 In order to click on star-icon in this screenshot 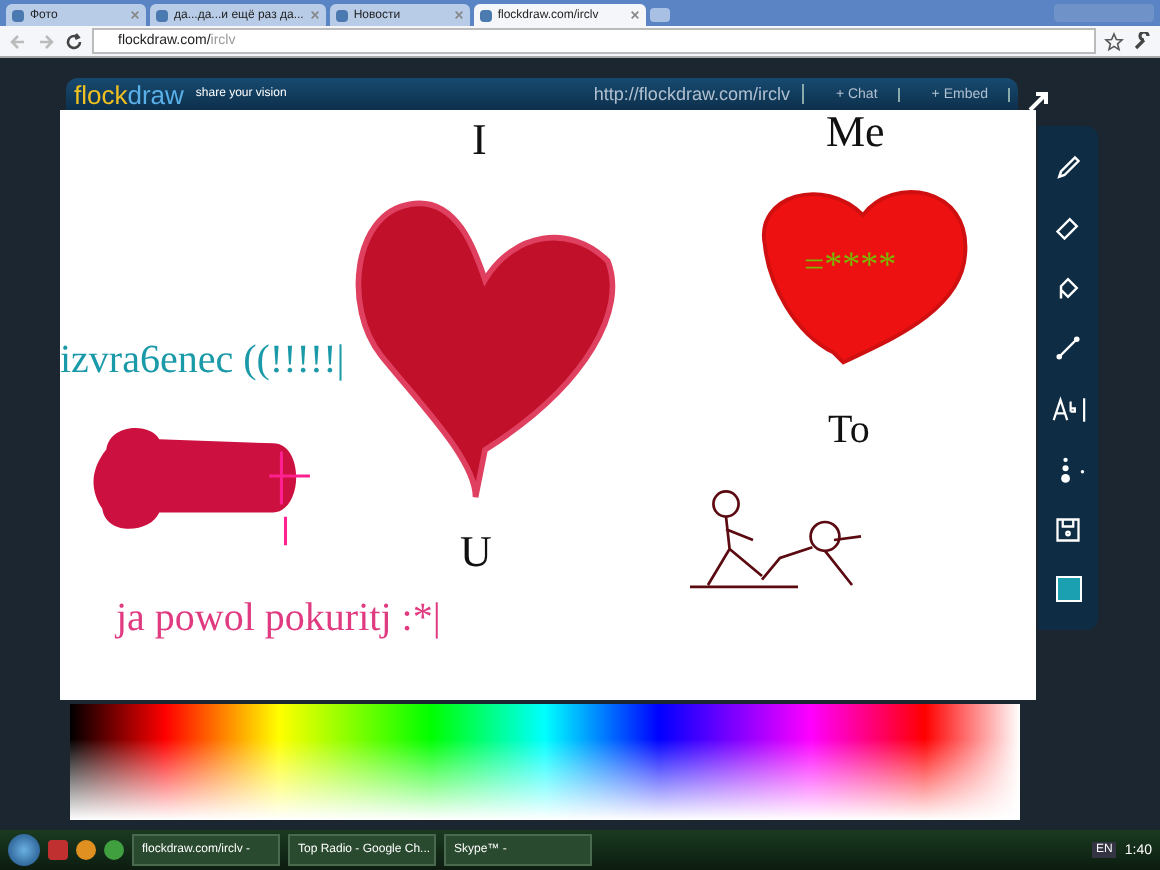, I will do `click(1114, 41)`.